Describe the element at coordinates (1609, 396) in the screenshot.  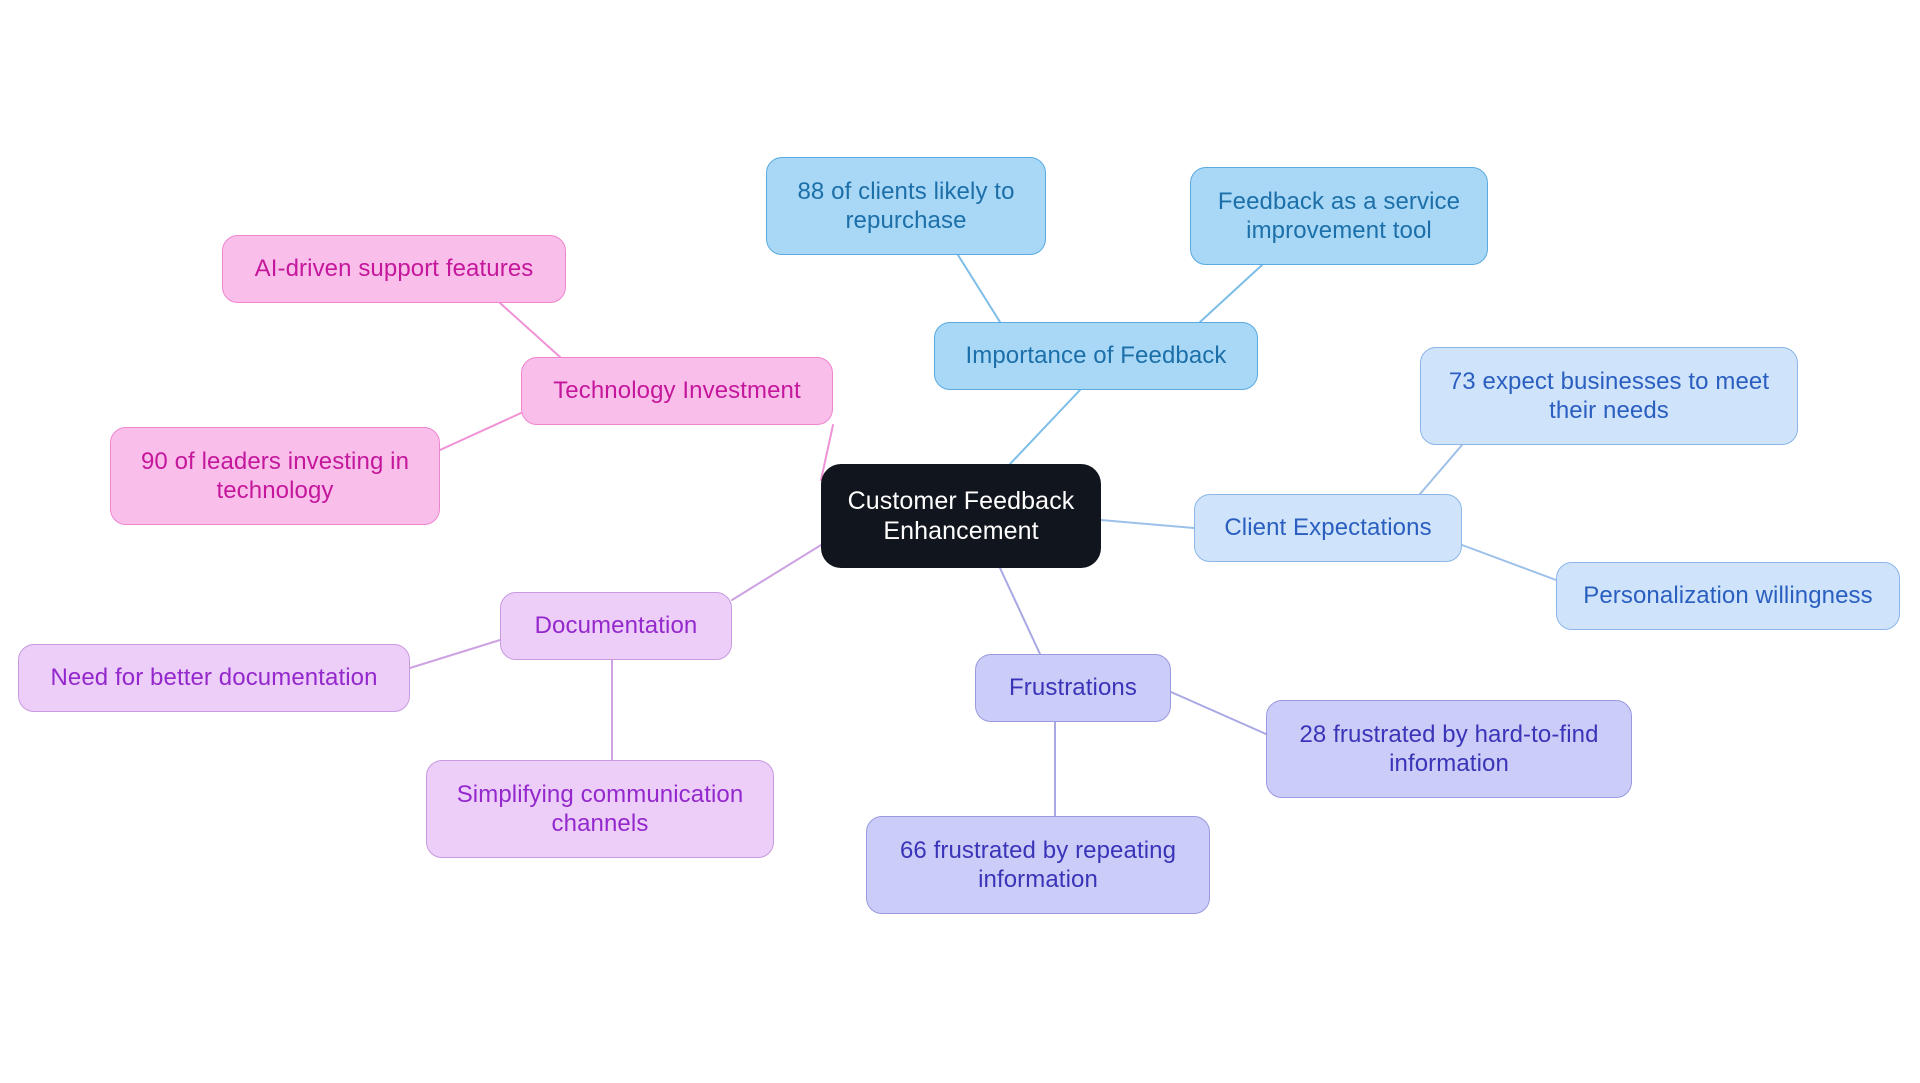
I see `leaf-node-expect-businesses-meet-needs: 73 expect businesses to meet their needs` at that location.